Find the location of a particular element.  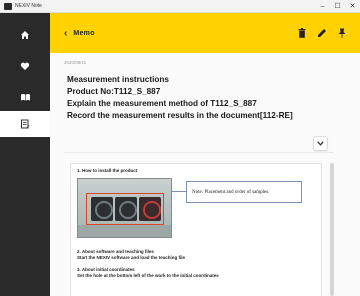

books-icon is located at coordinates (25, 97).